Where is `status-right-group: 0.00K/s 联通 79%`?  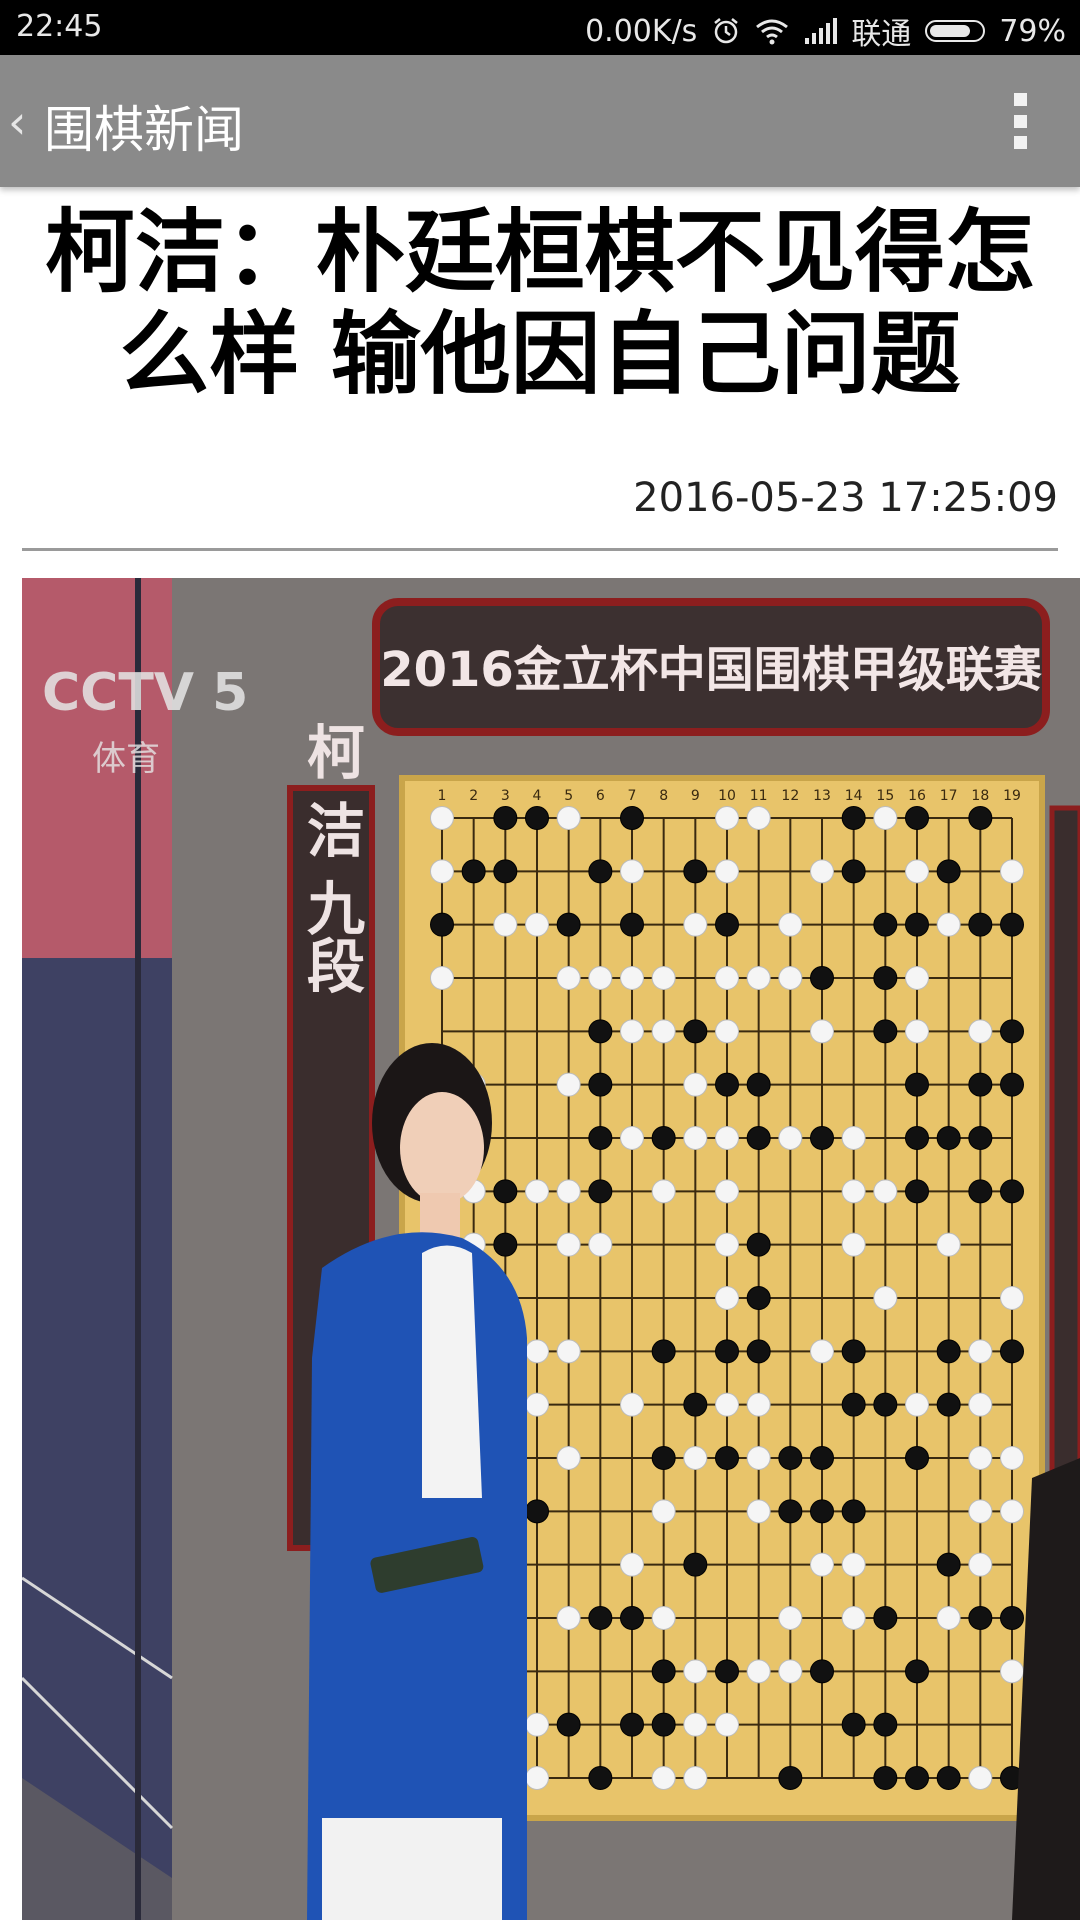 status-right-group: 0.00K/s 联通 79% is located at coordinates (825, 31).